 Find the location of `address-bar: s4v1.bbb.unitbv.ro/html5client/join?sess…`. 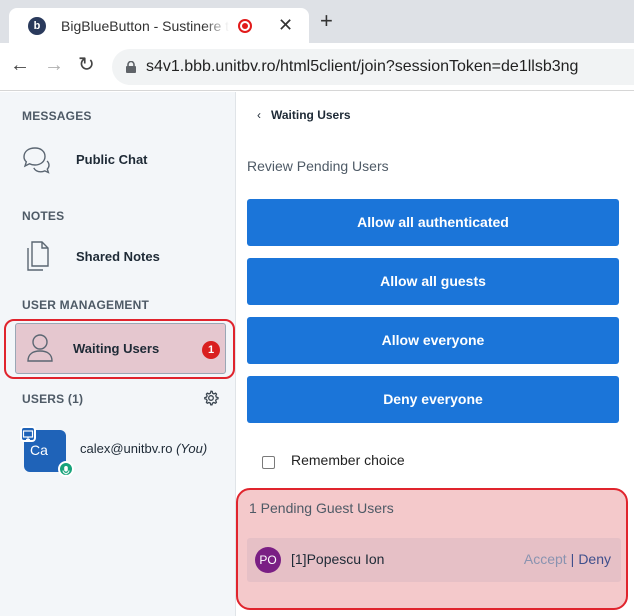

address-bar: s4v1.bbb.unitbv.ro/html5client/join?sess… is located at coordinates (373, 67).